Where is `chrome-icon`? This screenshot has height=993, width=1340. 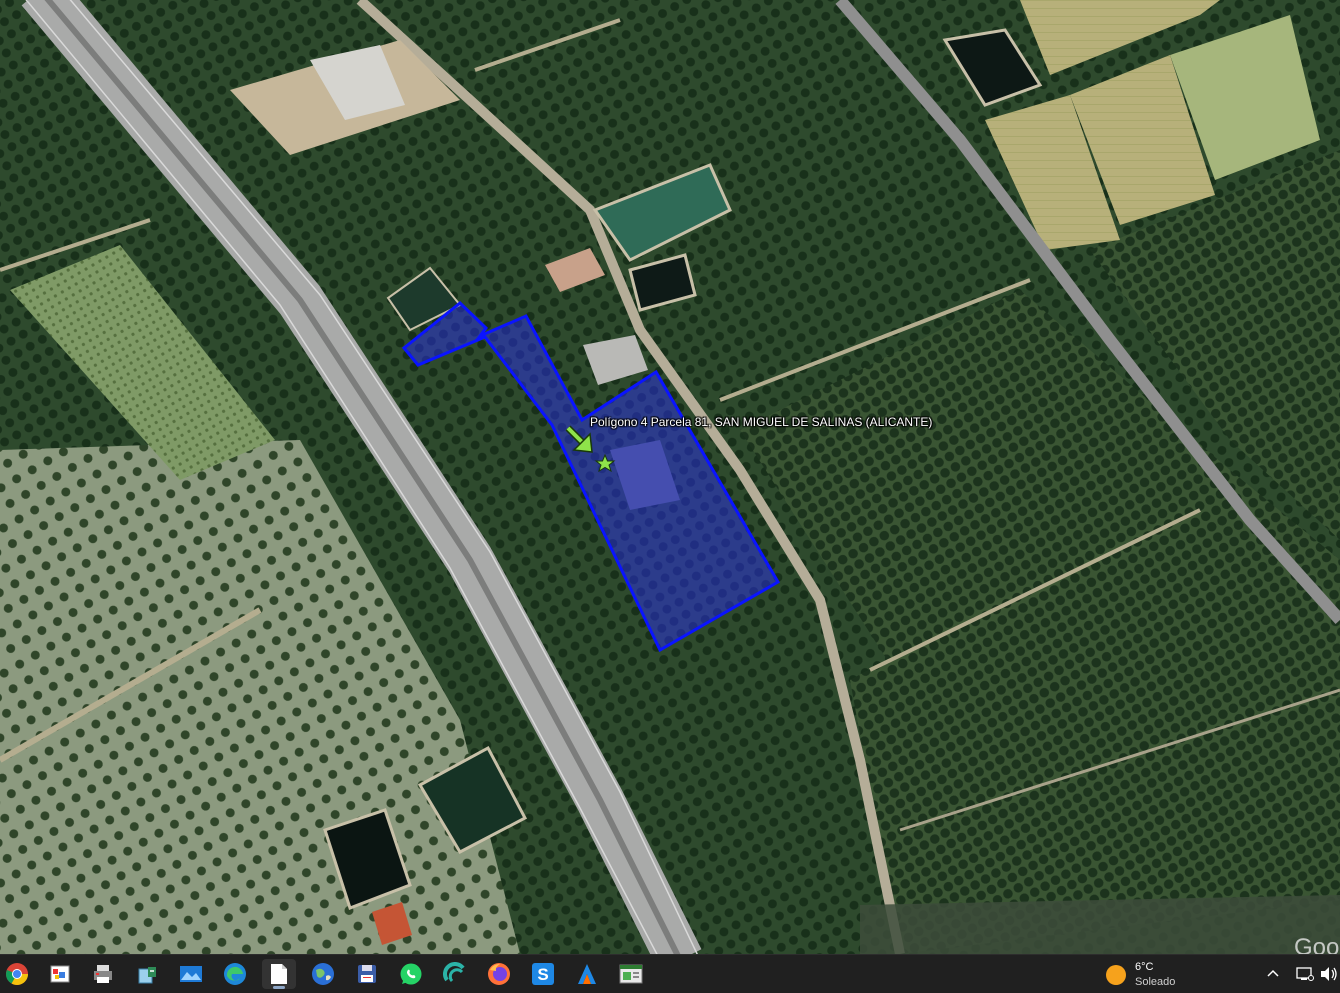
chrome-icon is located at coordinates (17, 974).